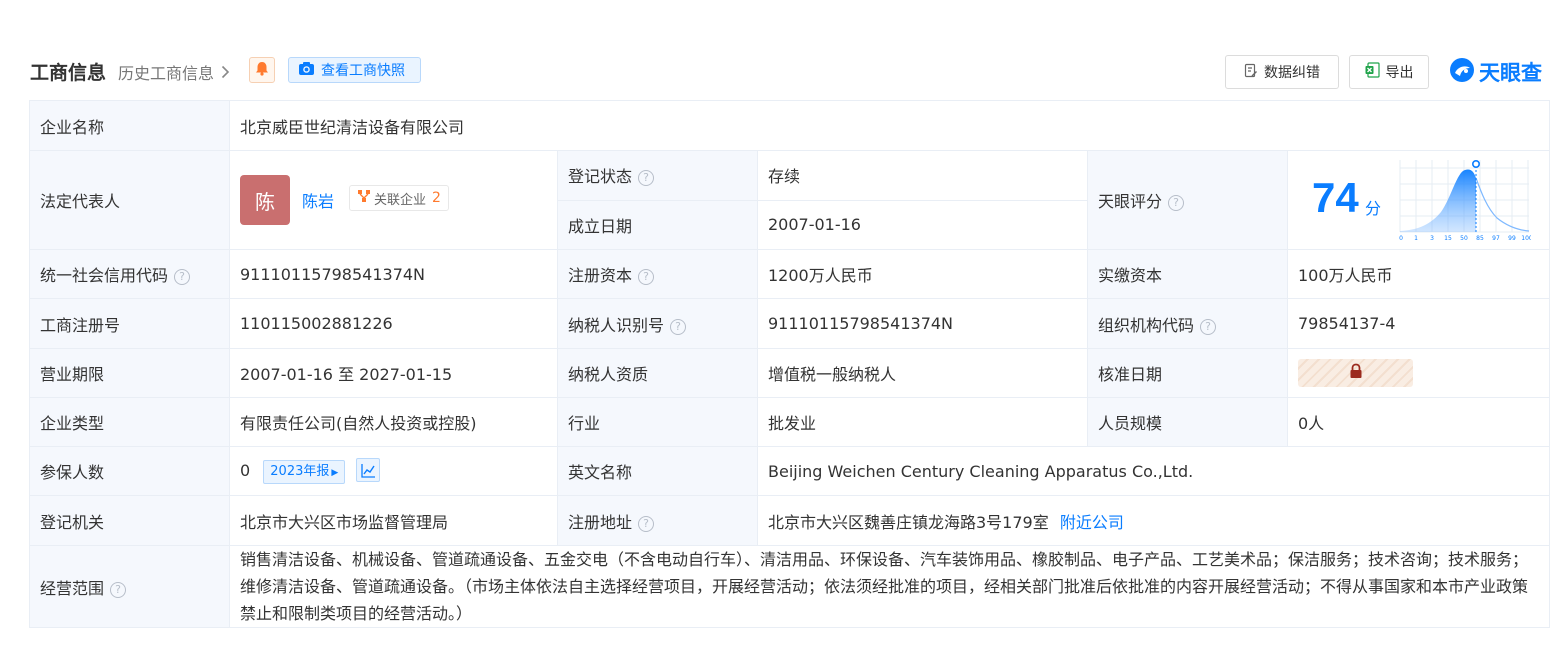 This screenshot has width=1551, height=670. What do you see at coordinates (657, 520) in the screenshot?
I see `address-label: 注册地址?` at bounding box center [657, 520].